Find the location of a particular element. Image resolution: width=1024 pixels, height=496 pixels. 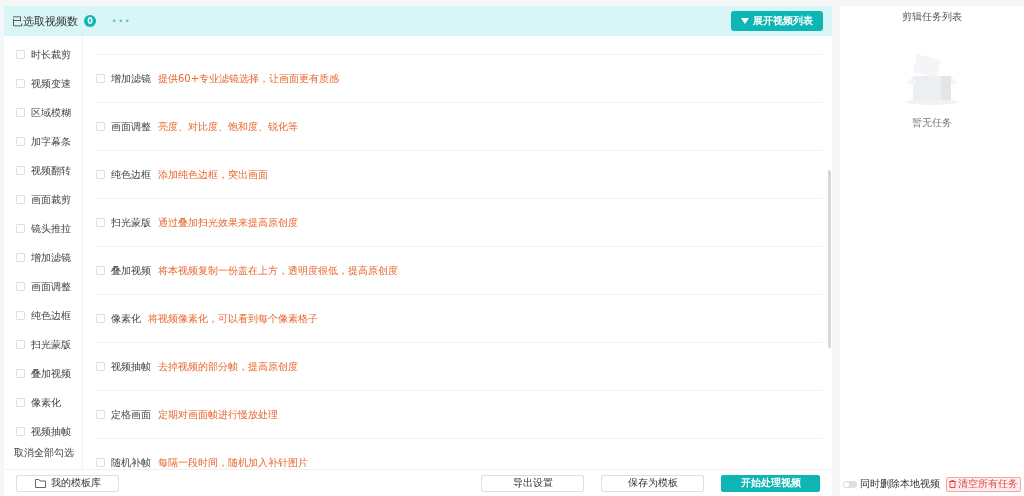

caret-icon is located at coordinates (745, 21).